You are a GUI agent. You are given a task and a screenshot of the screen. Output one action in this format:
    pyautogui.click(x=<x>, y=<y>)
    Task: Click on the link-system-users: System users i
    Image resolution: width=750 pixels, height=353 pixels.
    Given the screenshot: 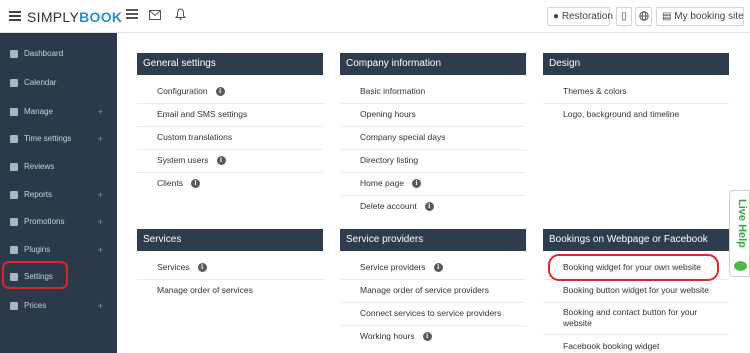 What is the action you would take?
    pyautogui.click(x=191, y=160)
    